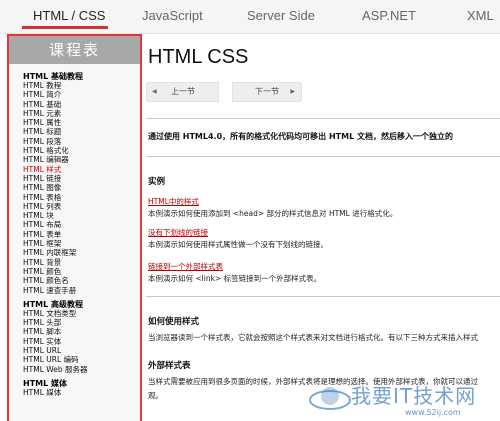  I want to click on sidebar-link: HTML 速查手册, so click(81, 290).